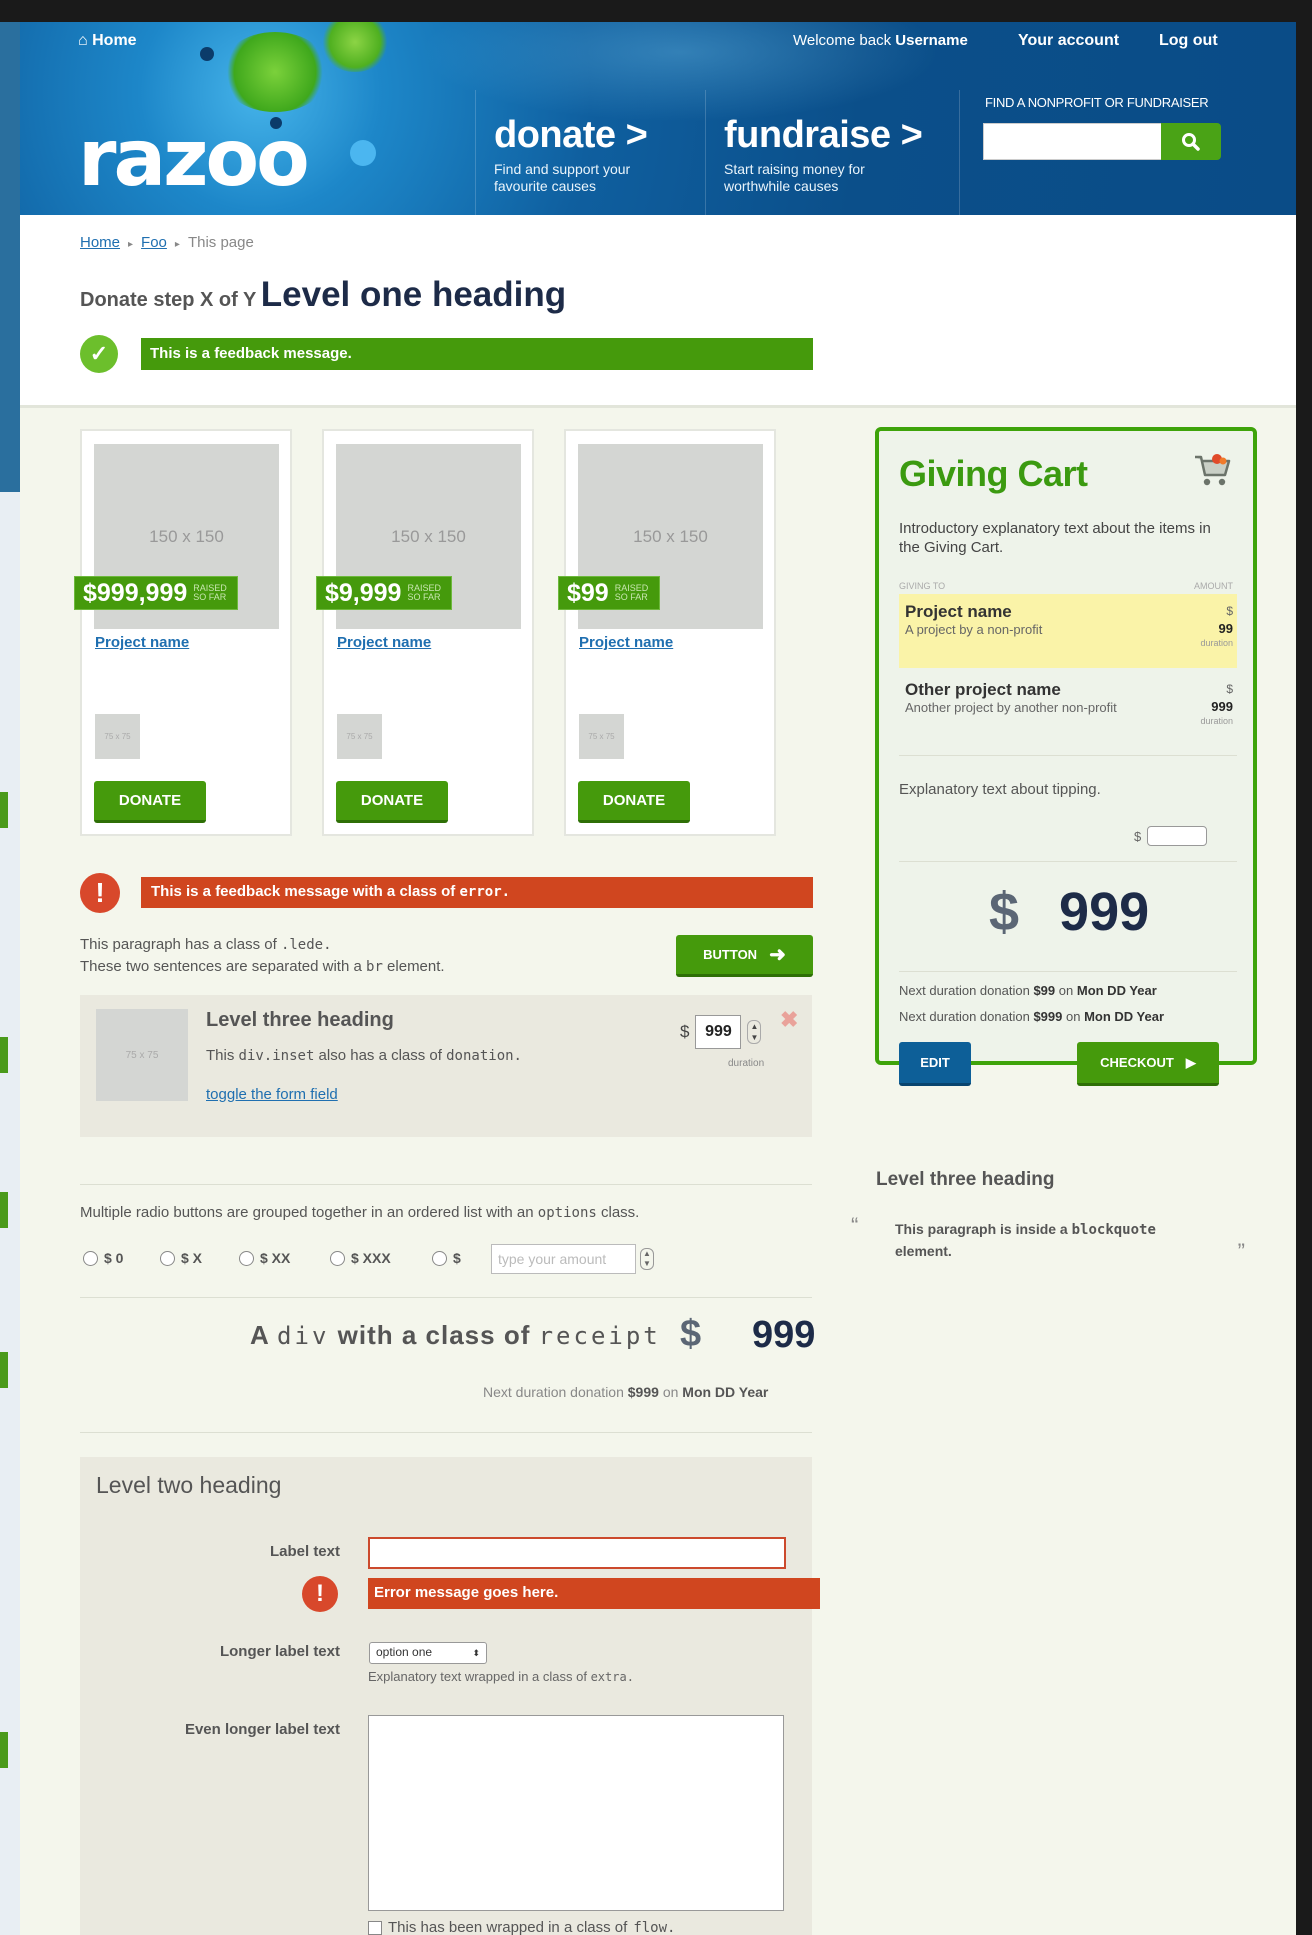 The image size is (1312, 1935). Describe the element at coordinates (718, 1032) in the screenshot. I see `inset-amount-input: 999` at that location.